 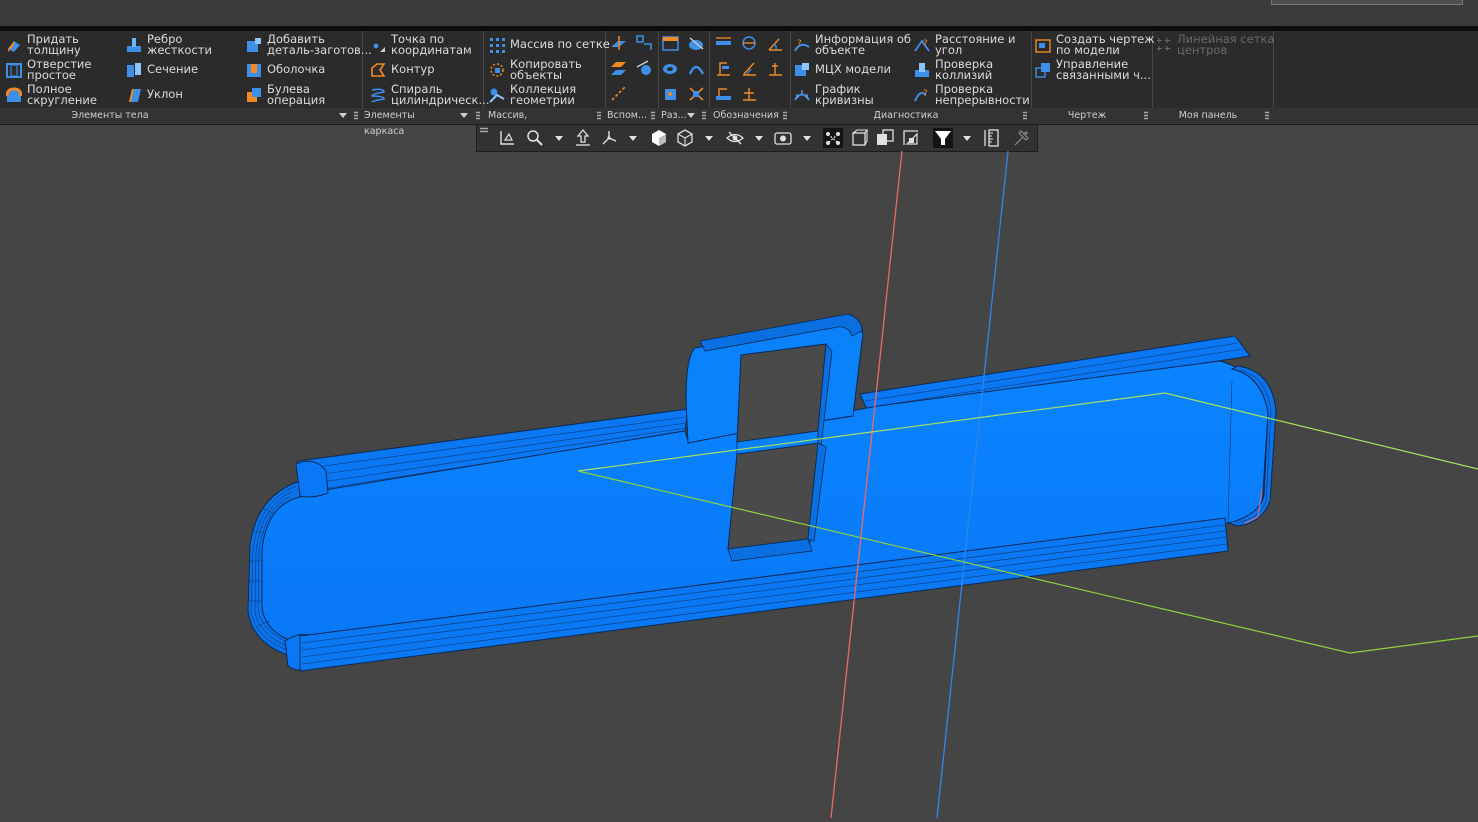 I want to click on thicken-icon, so click(x=14, y=45).